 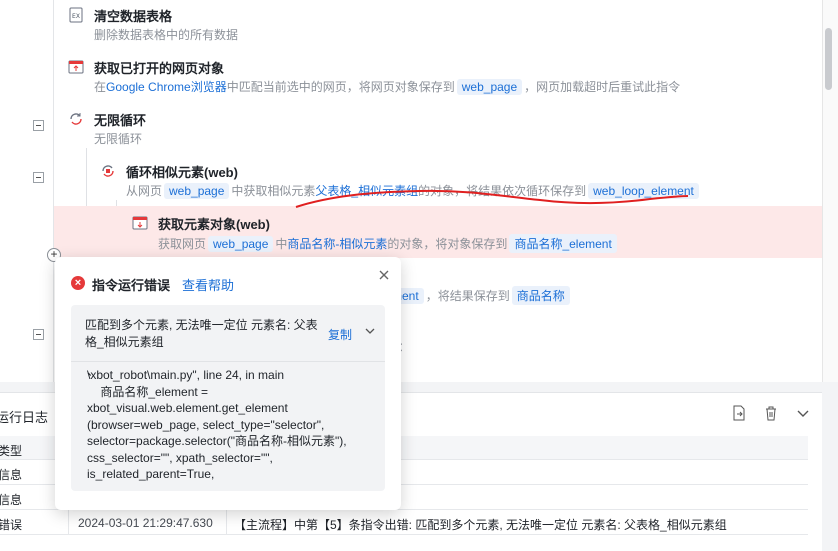 I want to click on variable-tag: 商品名称, so click(x=540, y=295).